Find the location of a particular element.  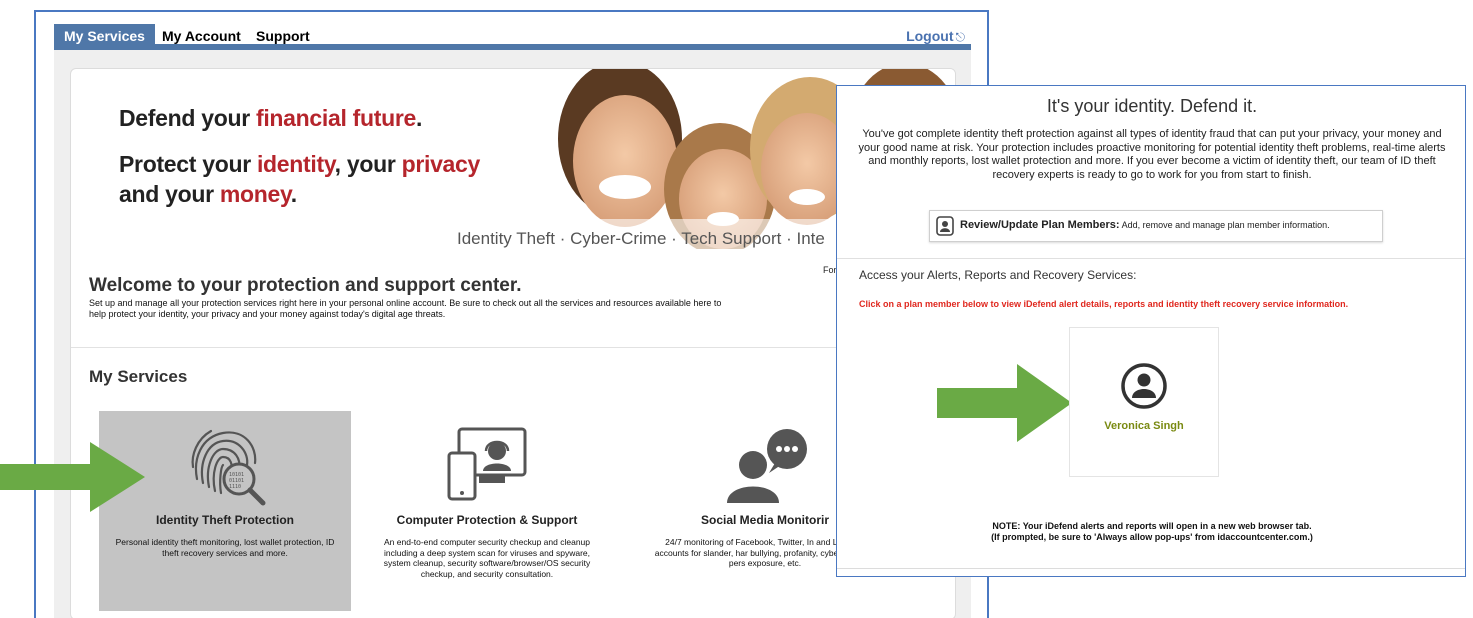

overlay-bottom-rule is located at coordinates (1151, 568).